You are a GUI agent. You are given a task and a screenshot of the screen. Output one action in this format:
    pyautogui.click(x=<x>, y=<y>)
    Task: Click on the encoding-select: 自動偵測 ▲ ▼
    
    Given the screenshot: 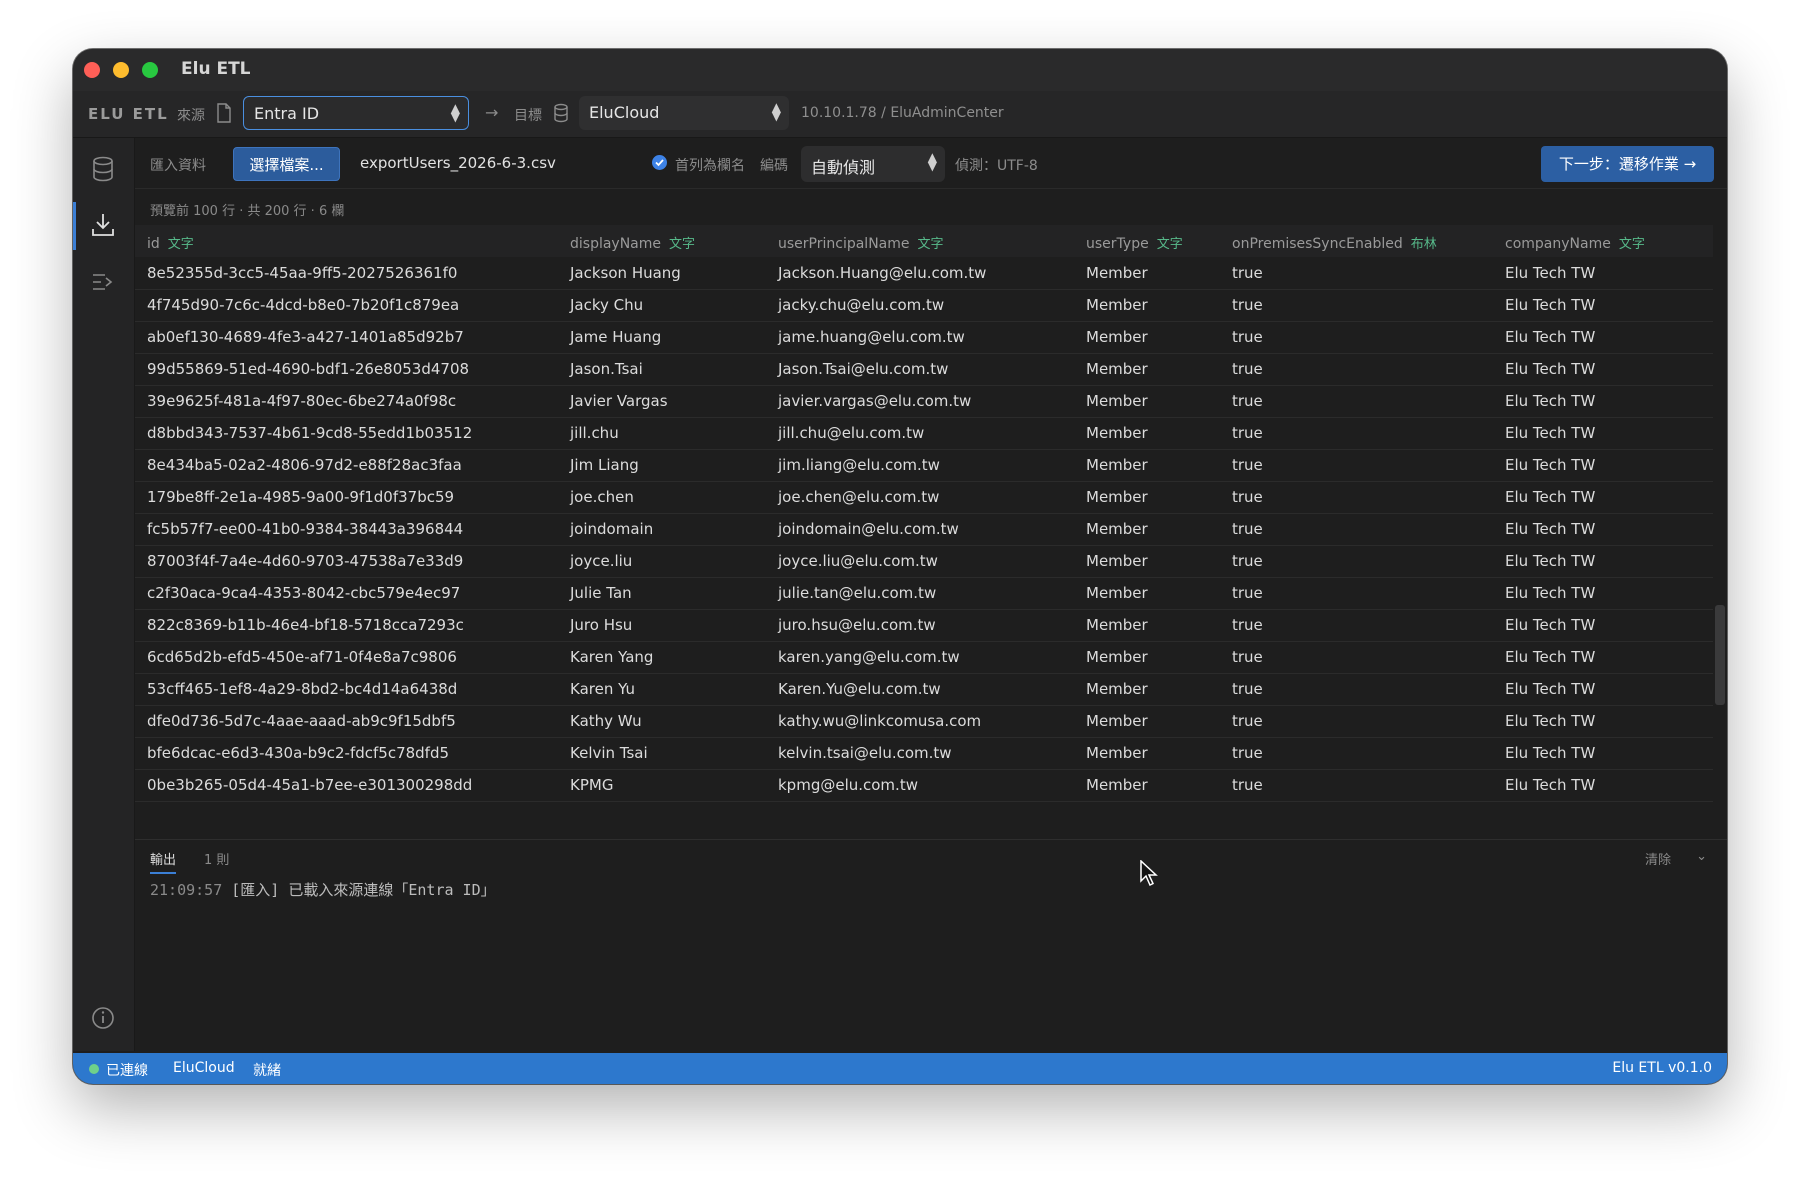 What is the action you would take?
    pyautogui.click(x=873, y=164)
    